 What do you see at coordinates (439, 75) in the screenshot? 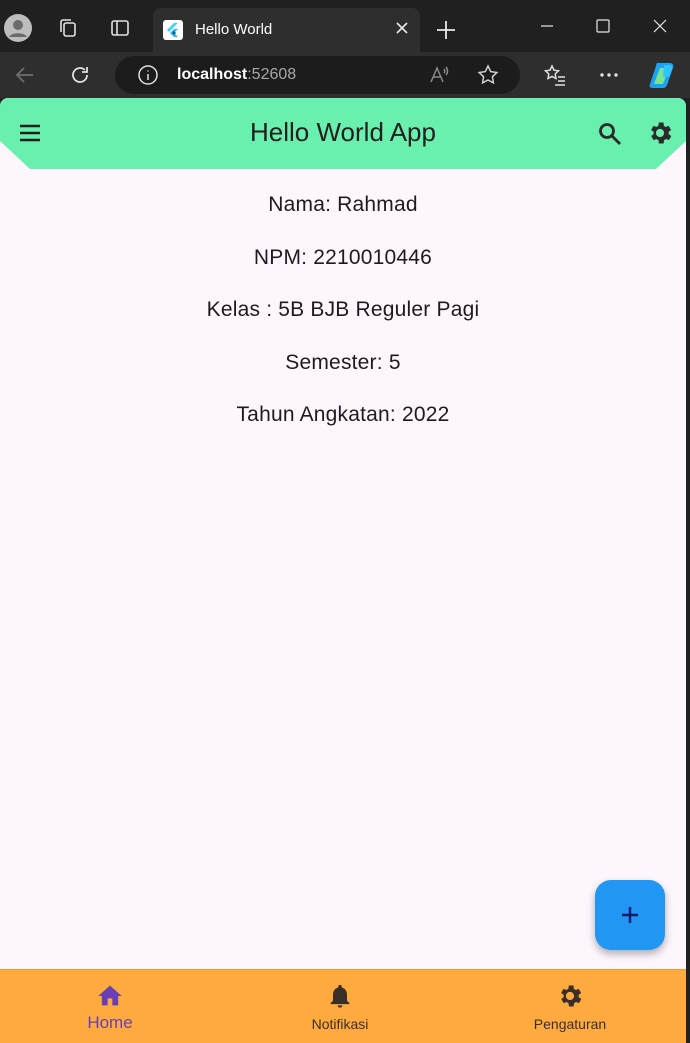
I see `read-aloud-icon` at bounding box center [439, 75].